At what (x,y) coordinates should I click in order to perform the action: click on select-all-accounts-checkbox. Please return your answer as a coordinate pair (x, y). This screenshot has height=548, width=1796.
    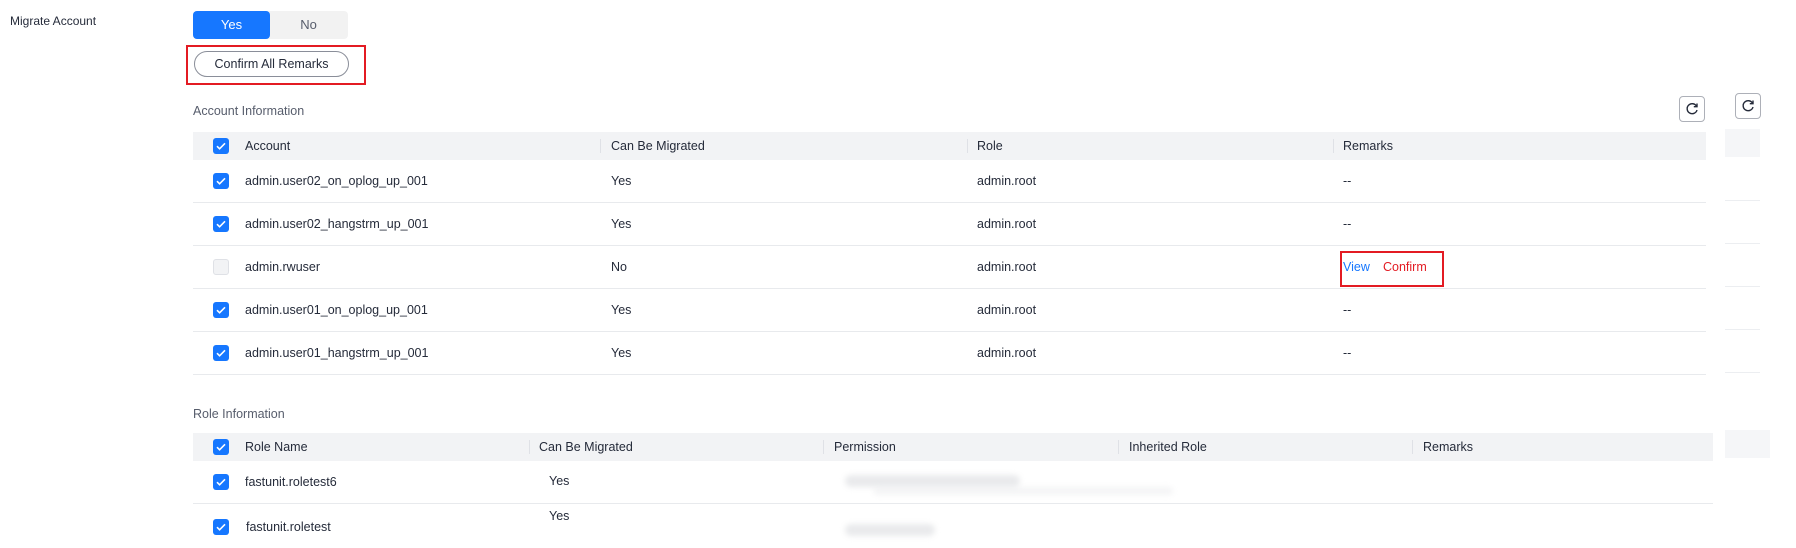
    Looking at the image, I should click on (221, 146).